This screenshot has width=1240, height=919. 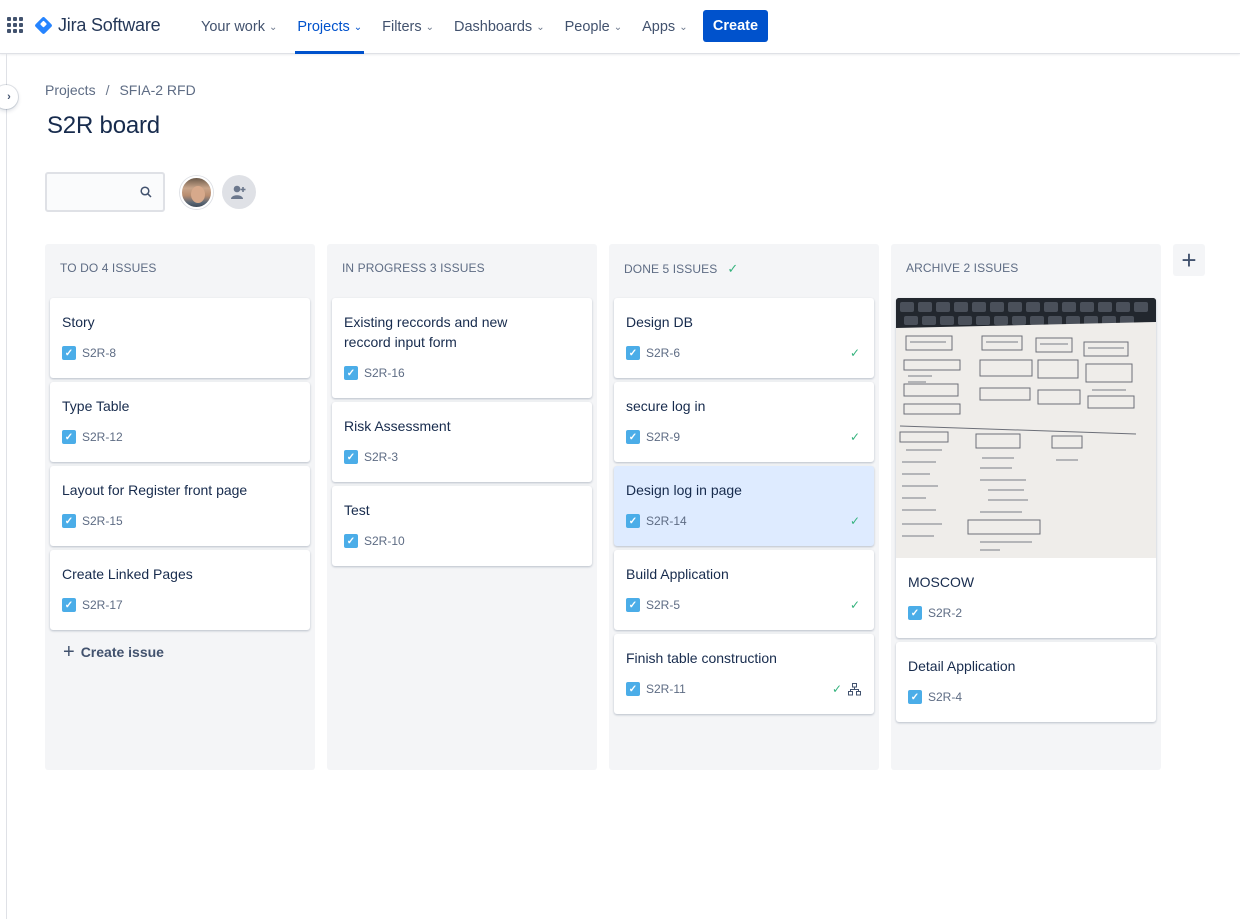 I want to click on nav-projects: Projects ⌄, so click(x=329, y=27).